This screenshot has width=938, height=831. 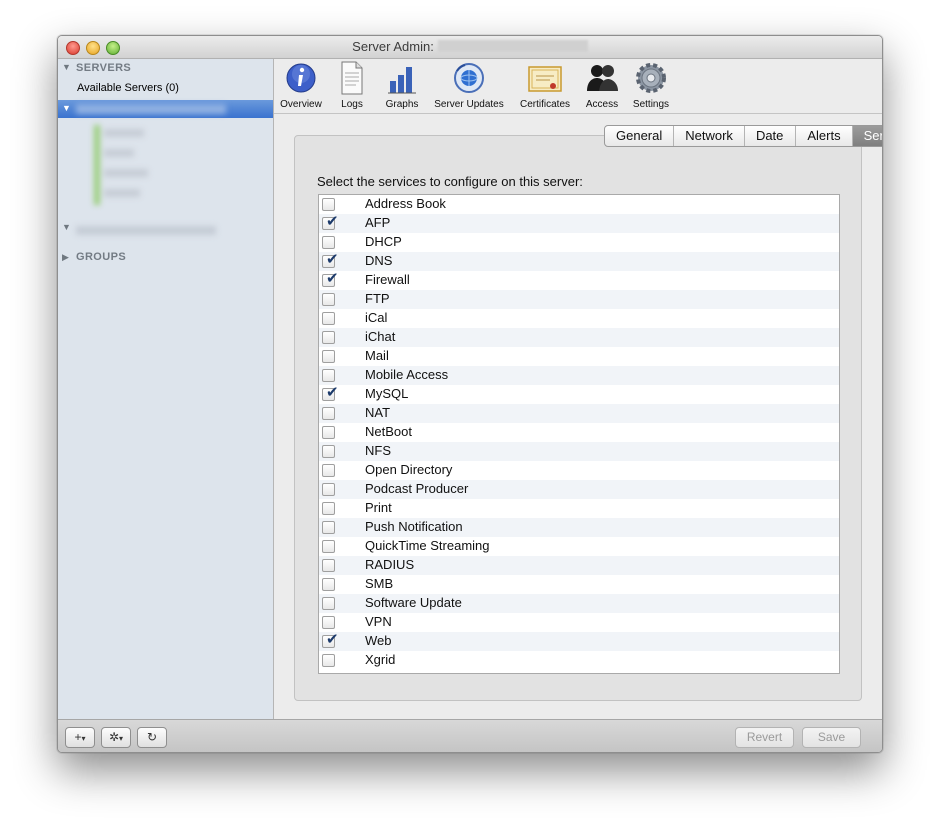 I want to click on service-row: iCal, so click(x=579, y=318).